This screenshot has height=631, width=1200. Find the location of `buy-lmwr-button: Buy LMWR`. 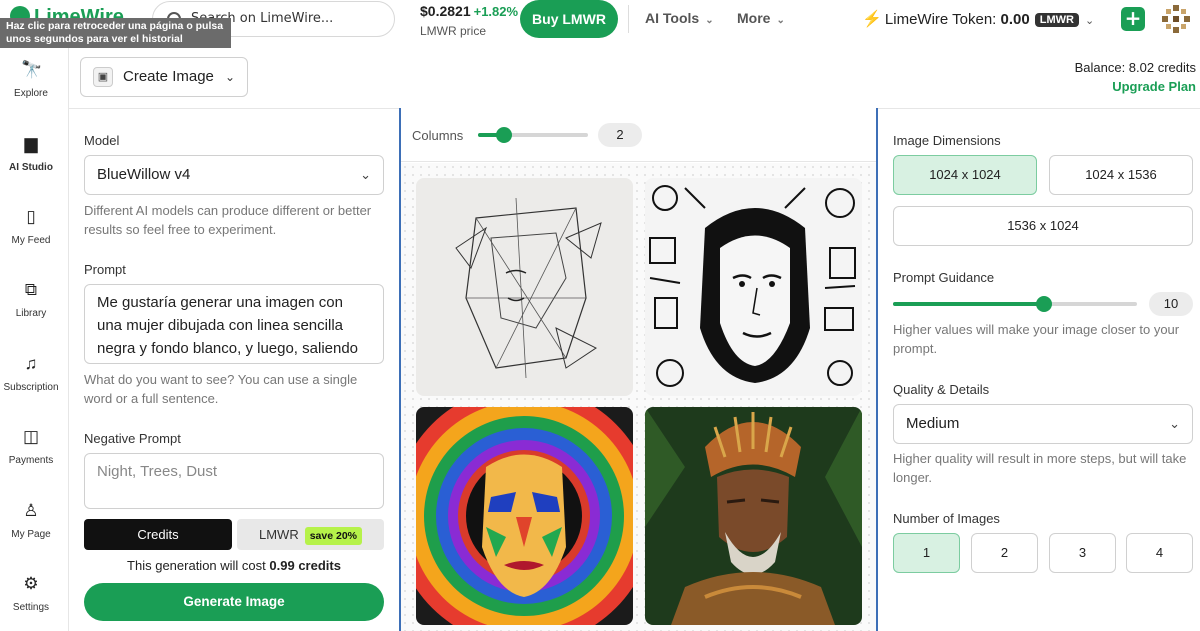

buy-lmwr-button: Buy LMWR is located at coordinates (569, 19).